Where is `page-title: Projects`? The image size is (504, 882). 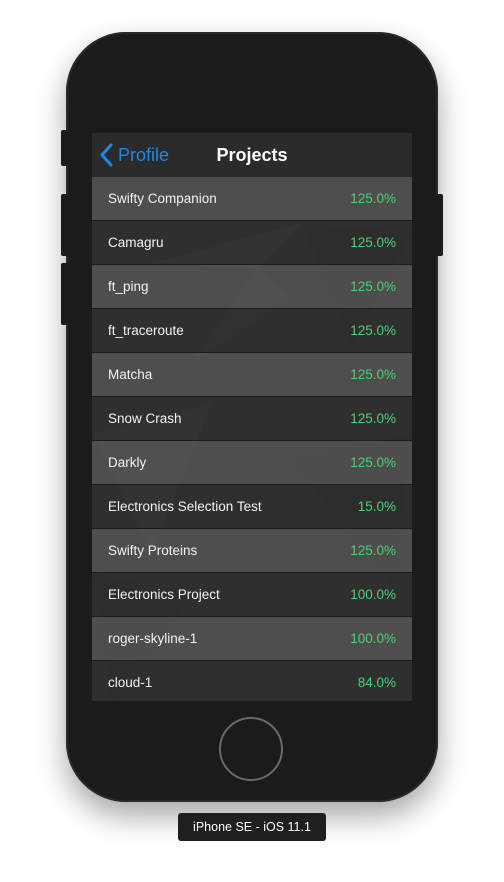 page-title: Projects is located at coordinates (252, 155).